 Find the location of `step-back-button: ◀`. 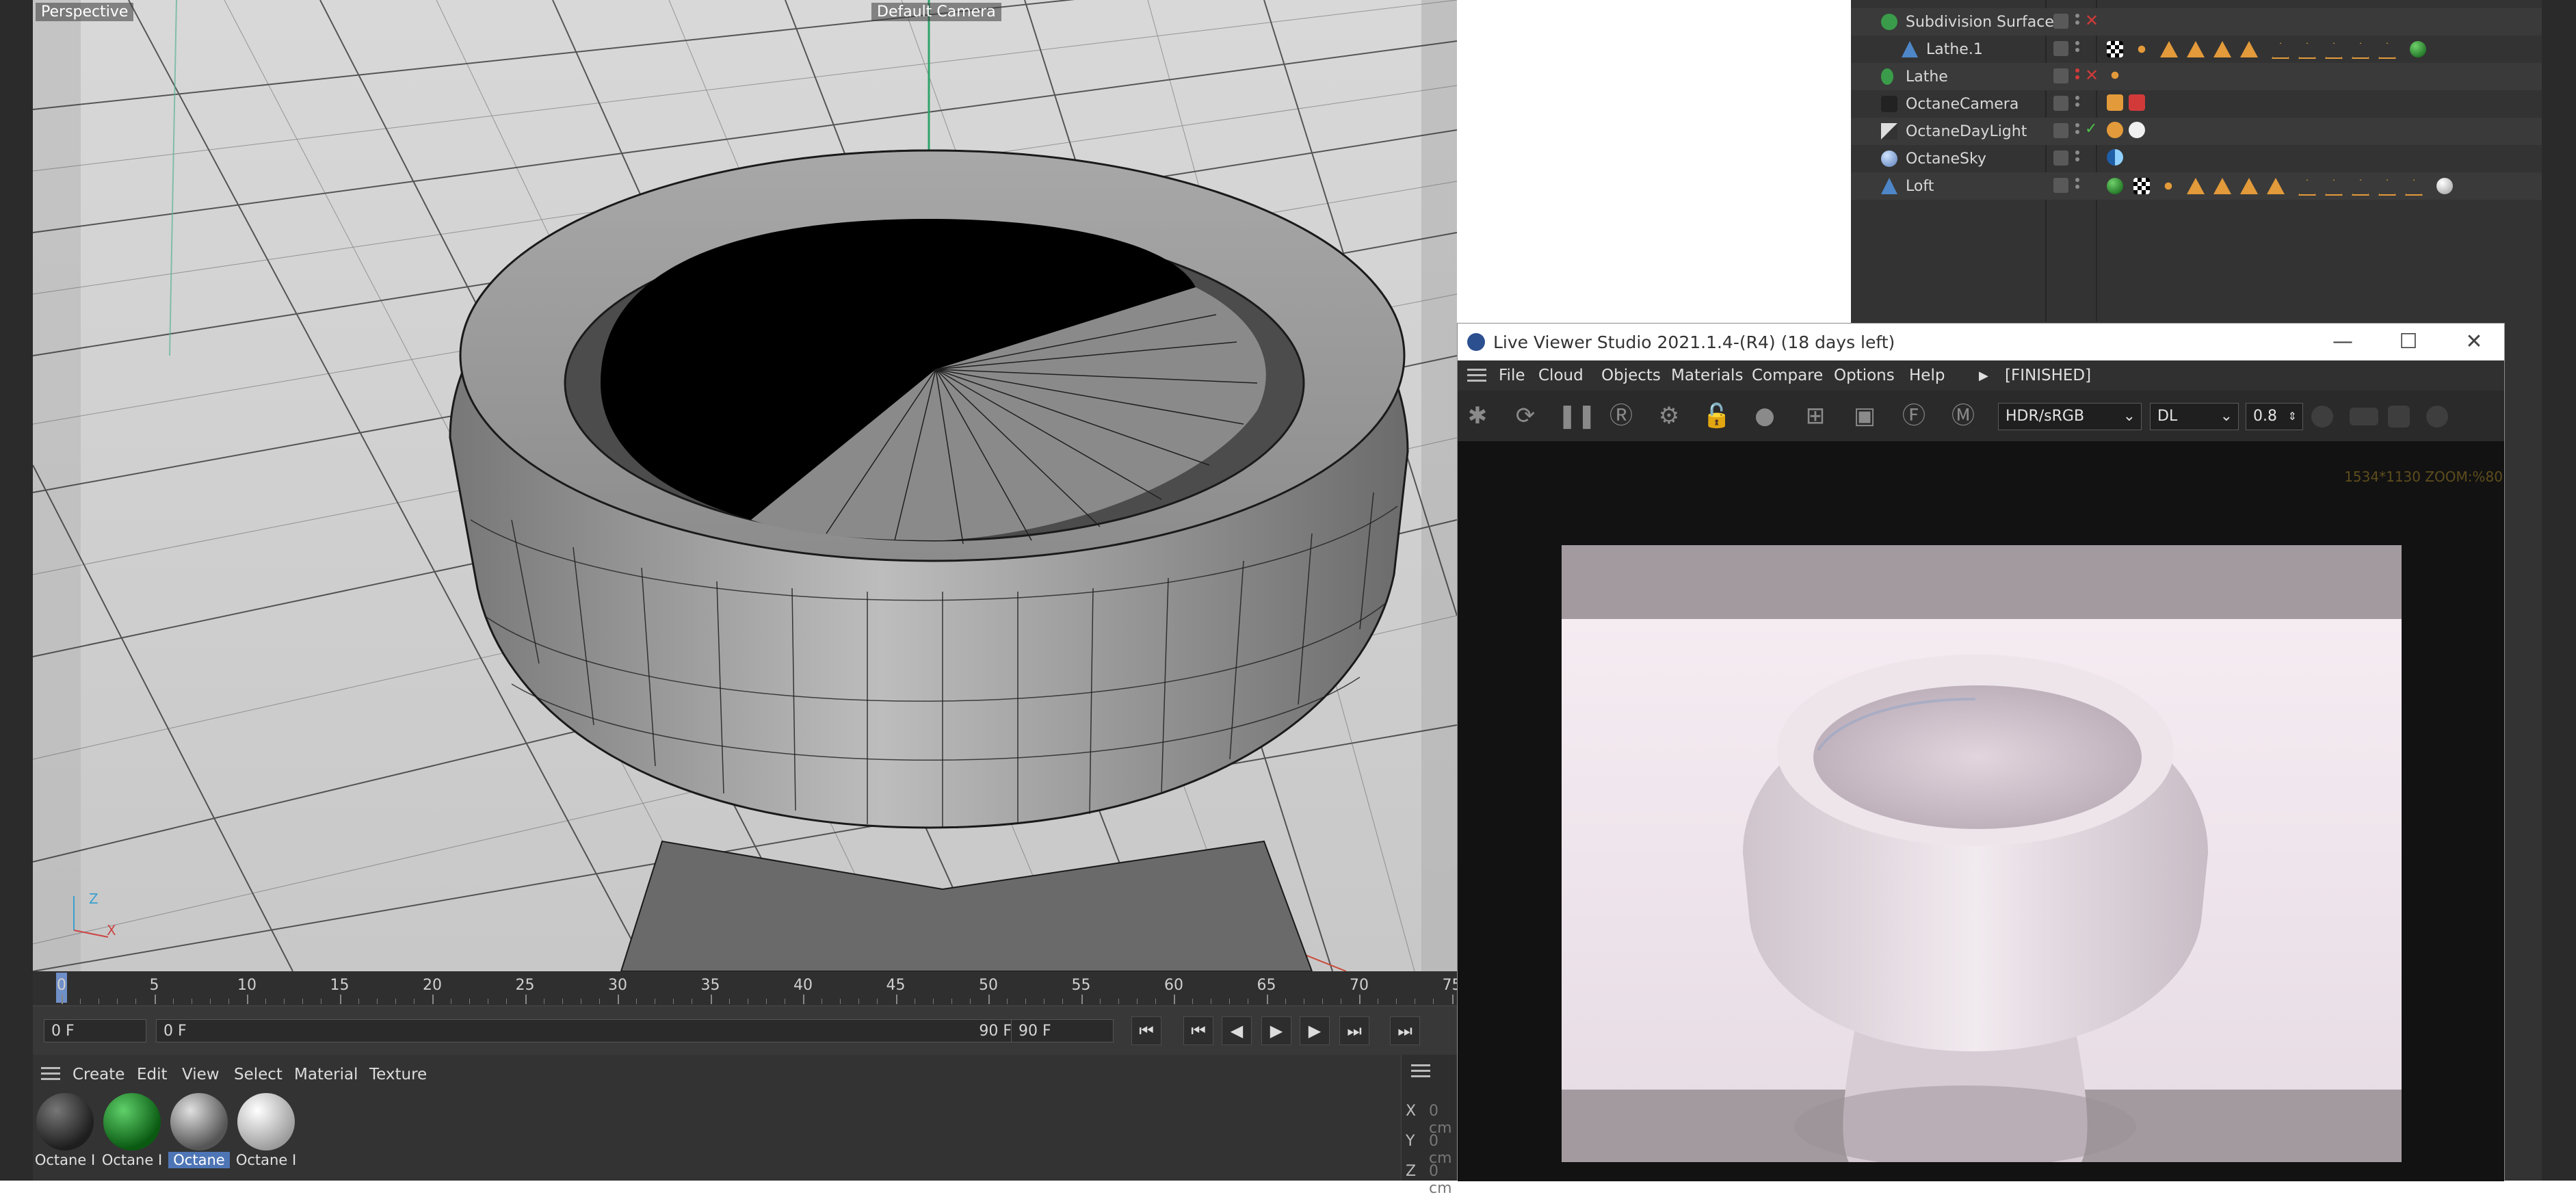

step-back-button: ◀ is located at coordinates (1237, 1030).